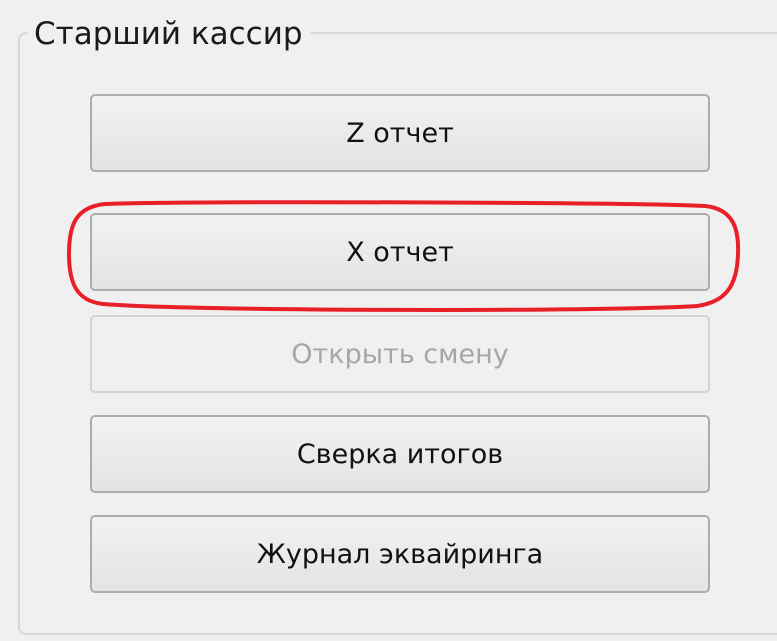 The height and width of the screenshot is (641, 777). Describe the element at coordinates (400, 252) in the screenshot. I see `x-report-button: X отчет` at that location.